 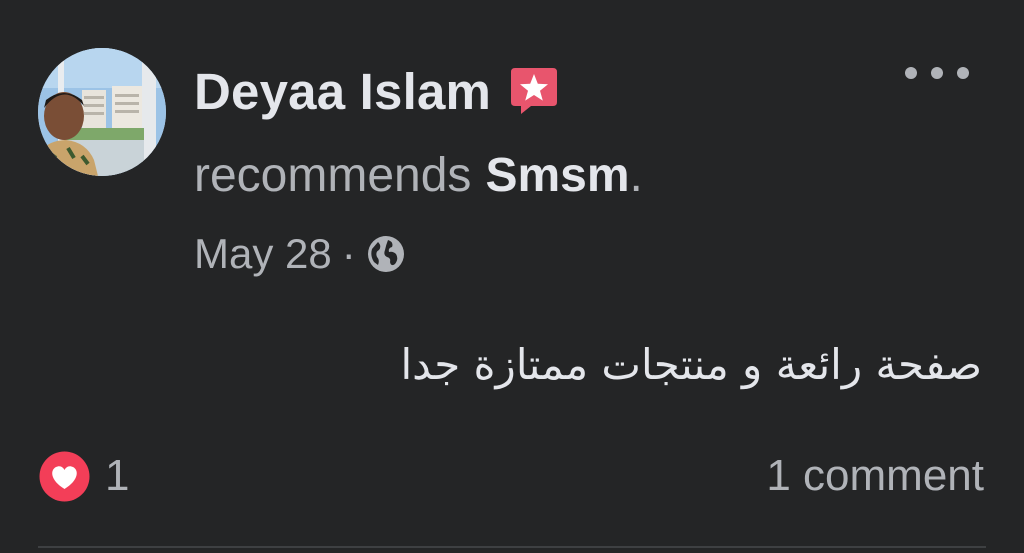 I want to click on recommendation-line: recommends Smsm ., so click(x=418, y=175).